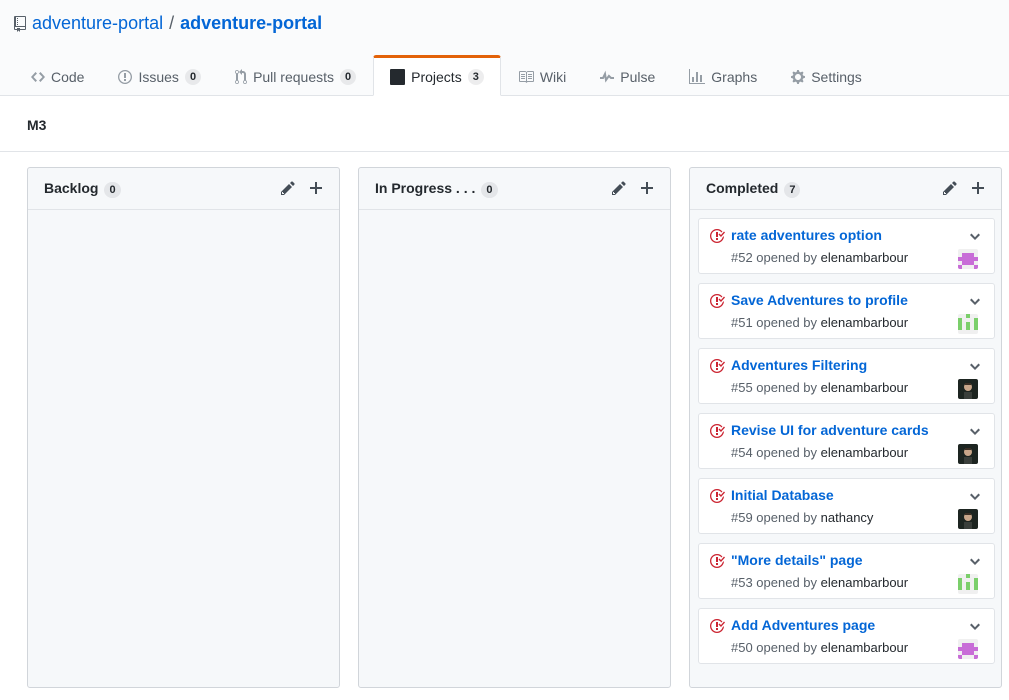 The width and height of the screenshot is (1009, 700). I want to click on issue-title-link: "More details" page, so click(797, 560).